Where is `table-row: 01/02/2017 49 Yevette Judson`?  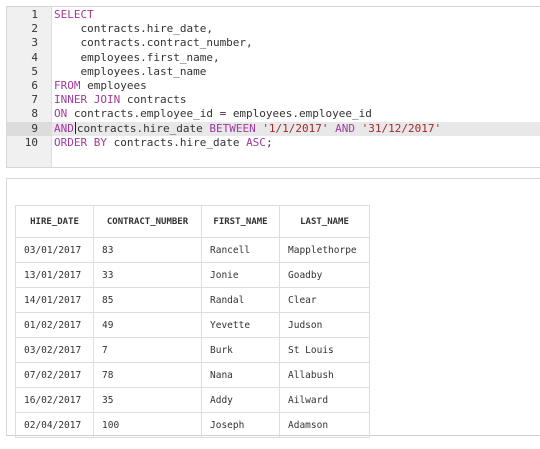 table-row: 01/02/2017 49 Yevette Judson is located at coordinates (192, 325).